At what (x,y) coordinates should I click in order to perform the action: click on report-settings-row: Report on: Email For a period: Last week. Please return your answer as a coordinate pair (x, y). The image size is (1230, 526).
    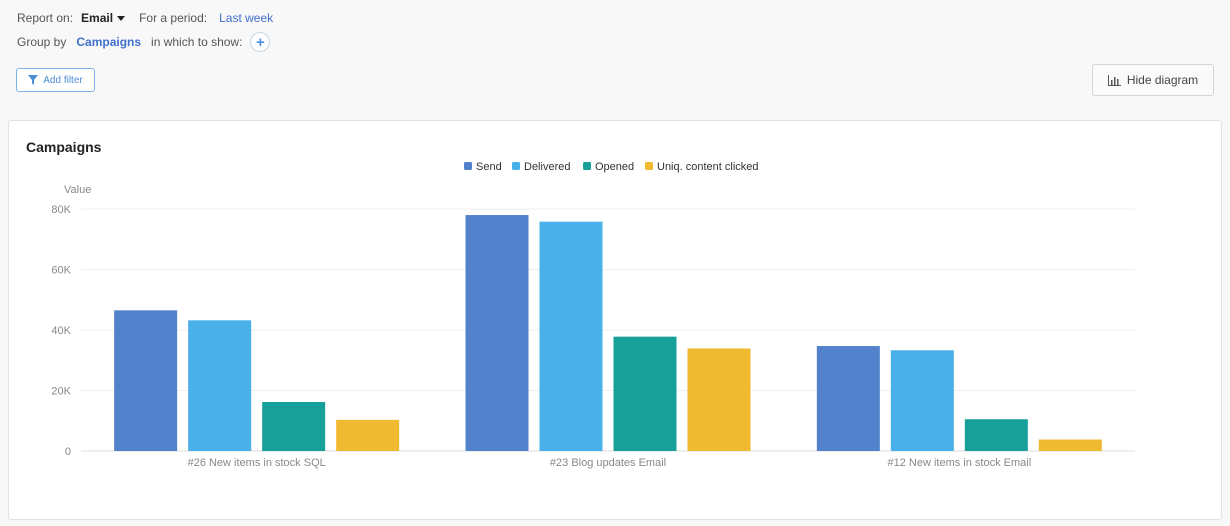
    Looking at the image, I should click on (151, 18).